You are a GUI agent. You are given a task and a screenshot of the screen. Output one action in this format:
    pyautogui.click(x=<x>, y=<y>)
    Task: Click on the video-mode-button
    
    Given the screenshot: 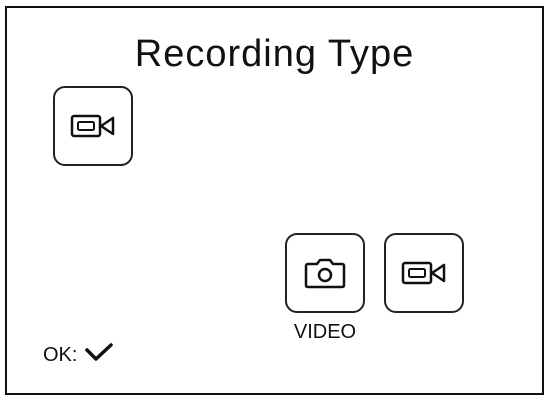 What is the action you would take?
    pyautogui.click(x=424, y=273)
    